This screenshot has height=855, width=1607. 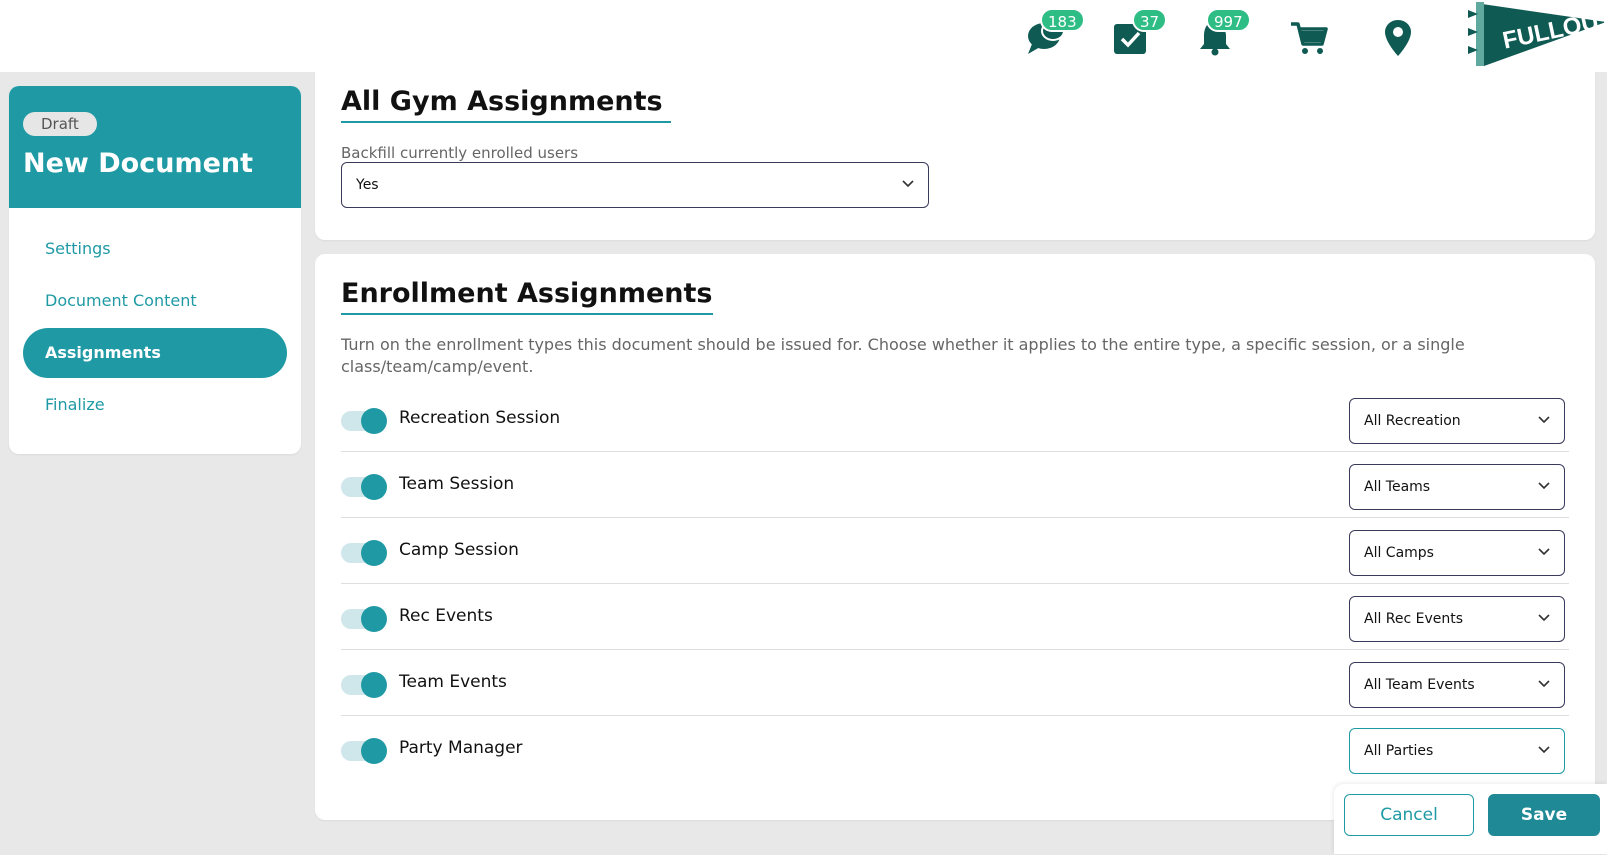 I want to click on backfill-select: Yes, so click(x=635, y=185).